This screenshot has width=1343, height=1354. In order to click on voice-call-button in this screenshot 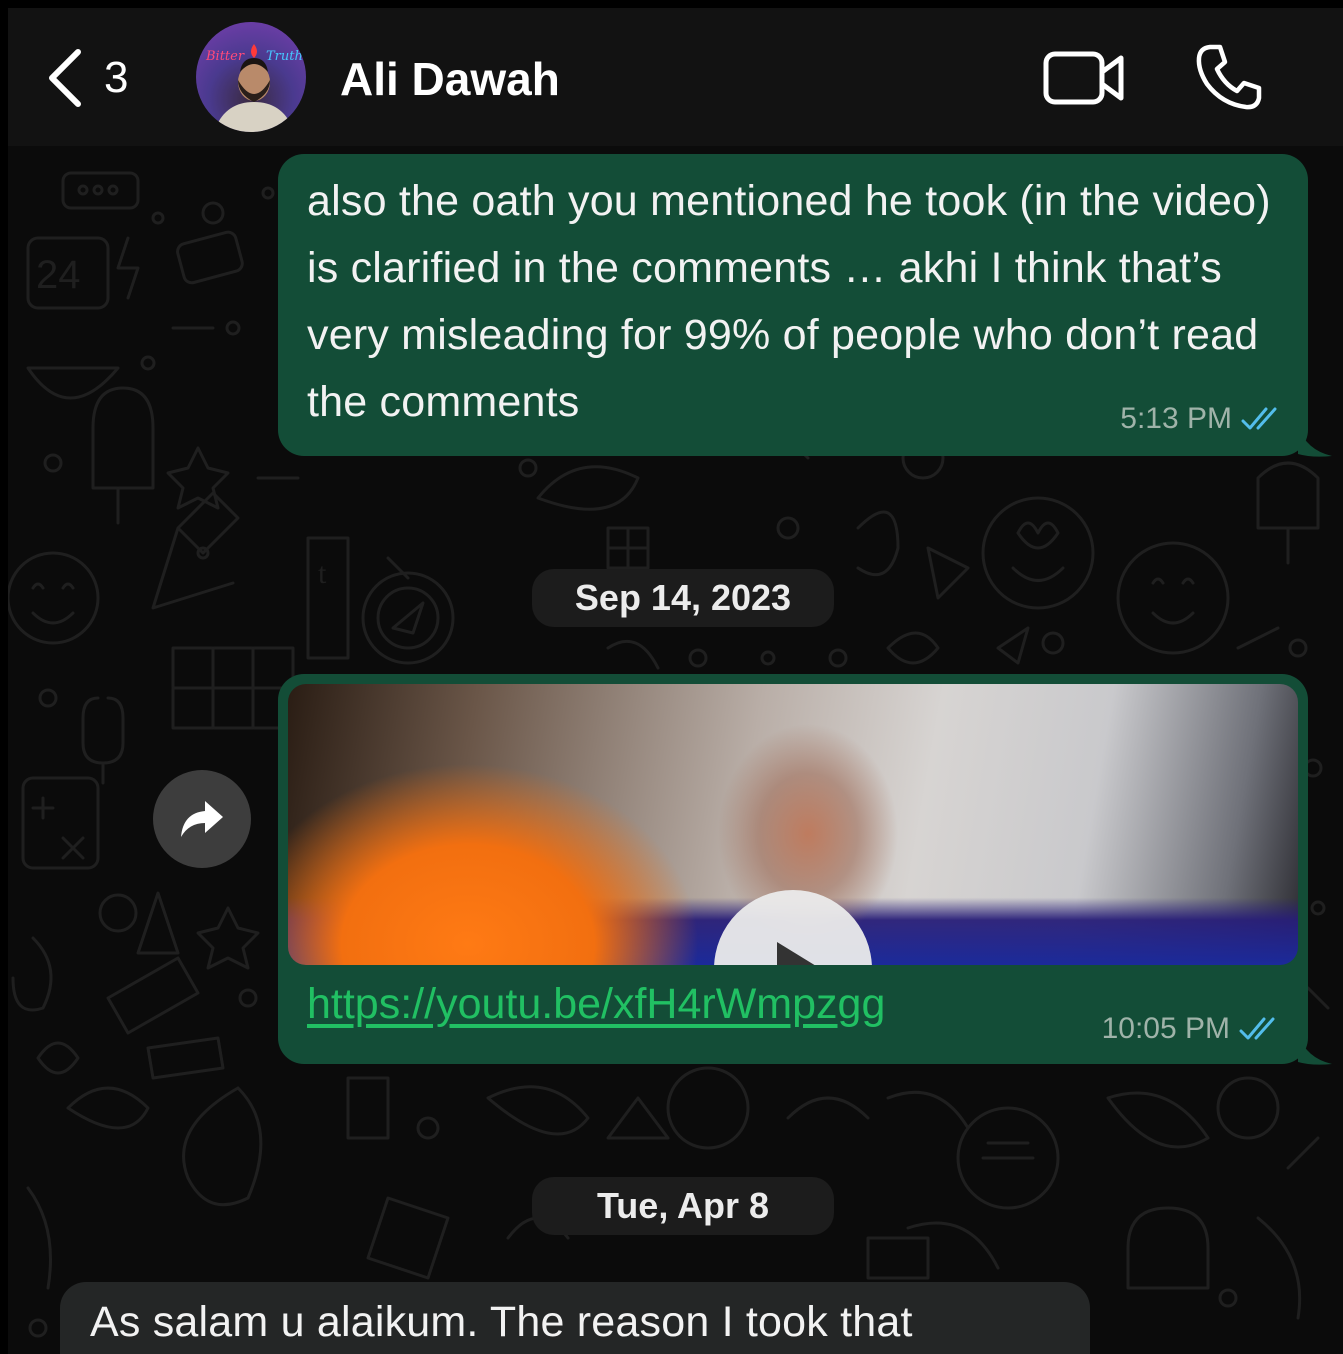, I will do `click(1229, 77)`.